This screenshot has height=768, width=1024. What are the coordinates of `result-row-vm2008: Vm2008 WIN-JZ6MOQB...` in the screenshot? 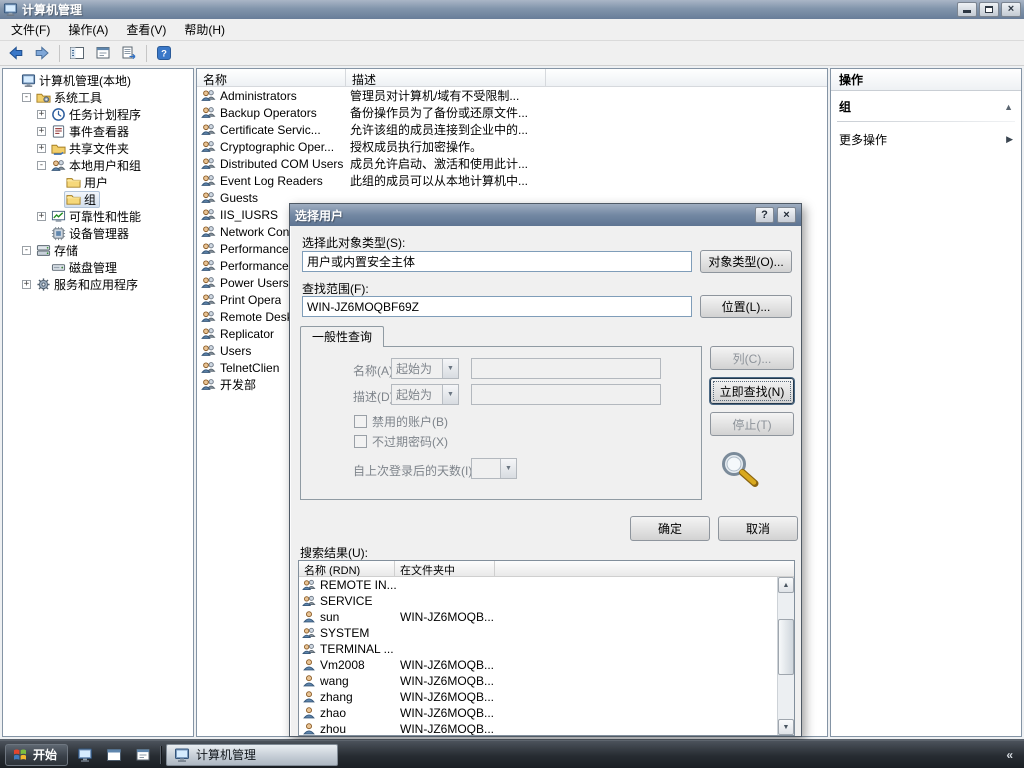 It's located at (538, 665).